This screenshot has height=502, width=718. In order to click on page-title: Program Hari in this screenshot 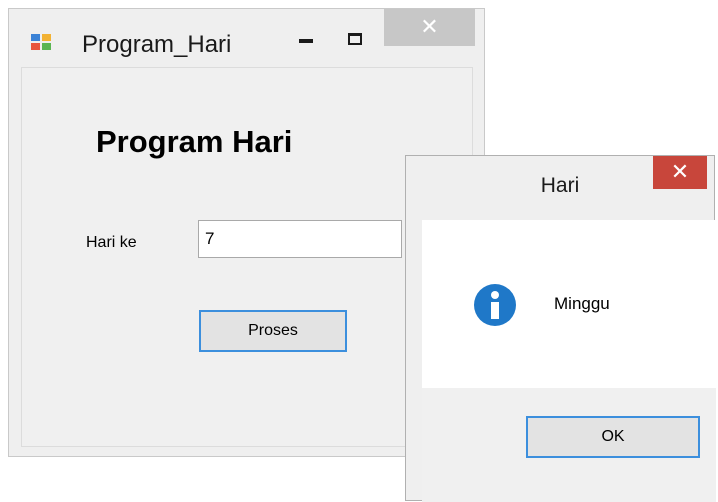, I will do `click(194, 141)`.